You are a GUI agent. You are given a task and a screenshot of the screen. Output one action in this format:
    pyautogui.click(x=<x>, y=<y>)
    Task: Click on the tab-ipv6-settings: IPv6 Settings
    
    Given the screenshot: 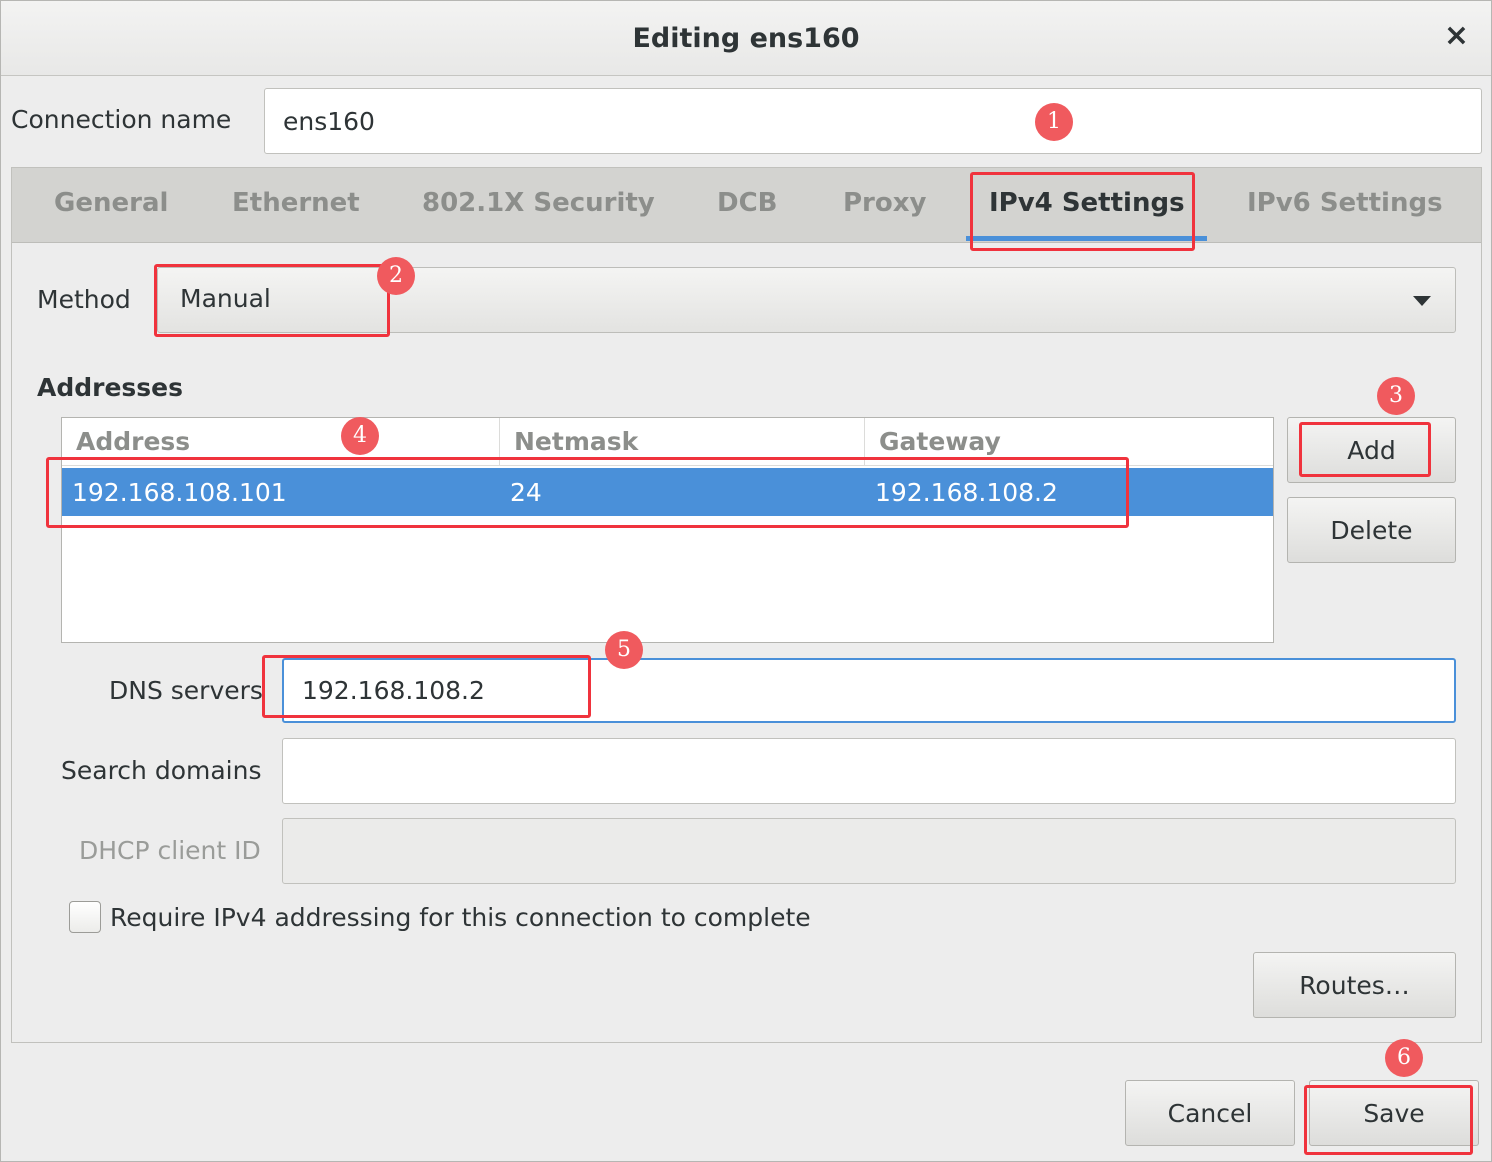 What is the action you would take?
    pyautogui.click(x=1345, y=203)
    